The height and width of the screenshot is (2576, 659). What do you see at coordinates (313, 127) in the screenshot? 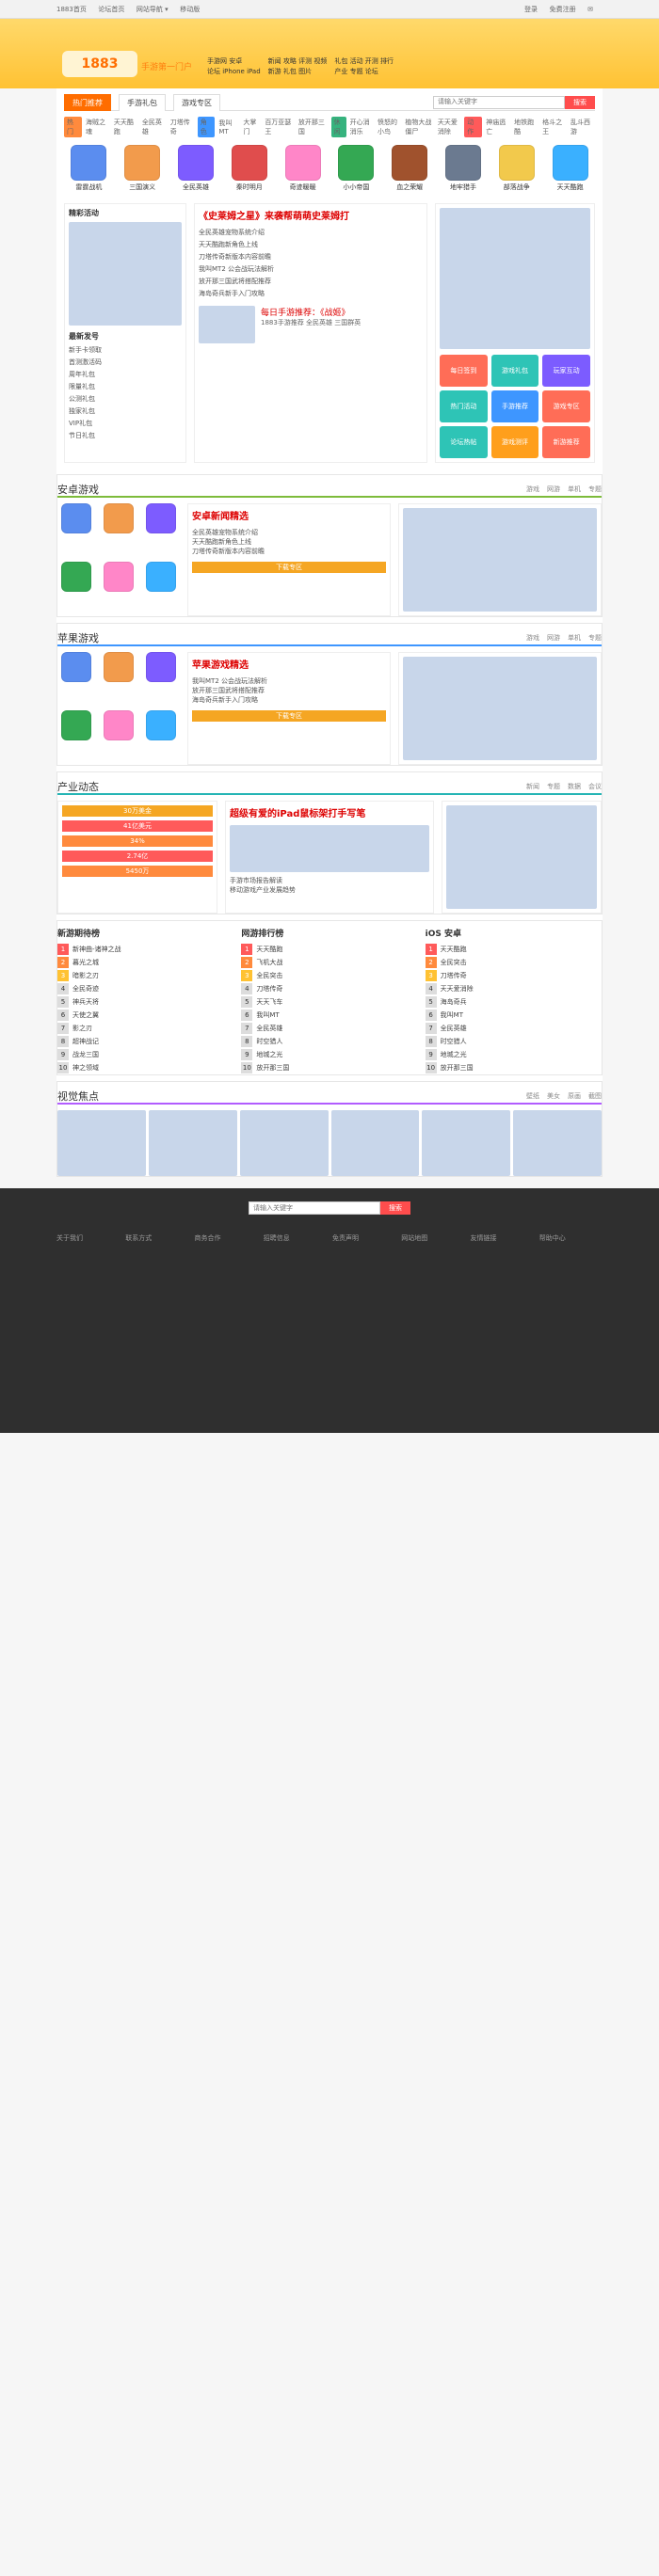
I see `tag-item: 放开那三国` at bounding box center [313, 127].